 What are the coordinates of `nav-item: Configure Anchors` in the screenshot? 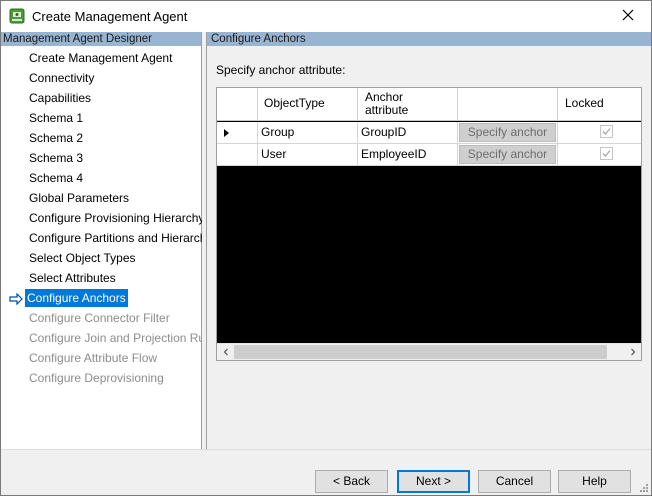 It's located at (101, 298).